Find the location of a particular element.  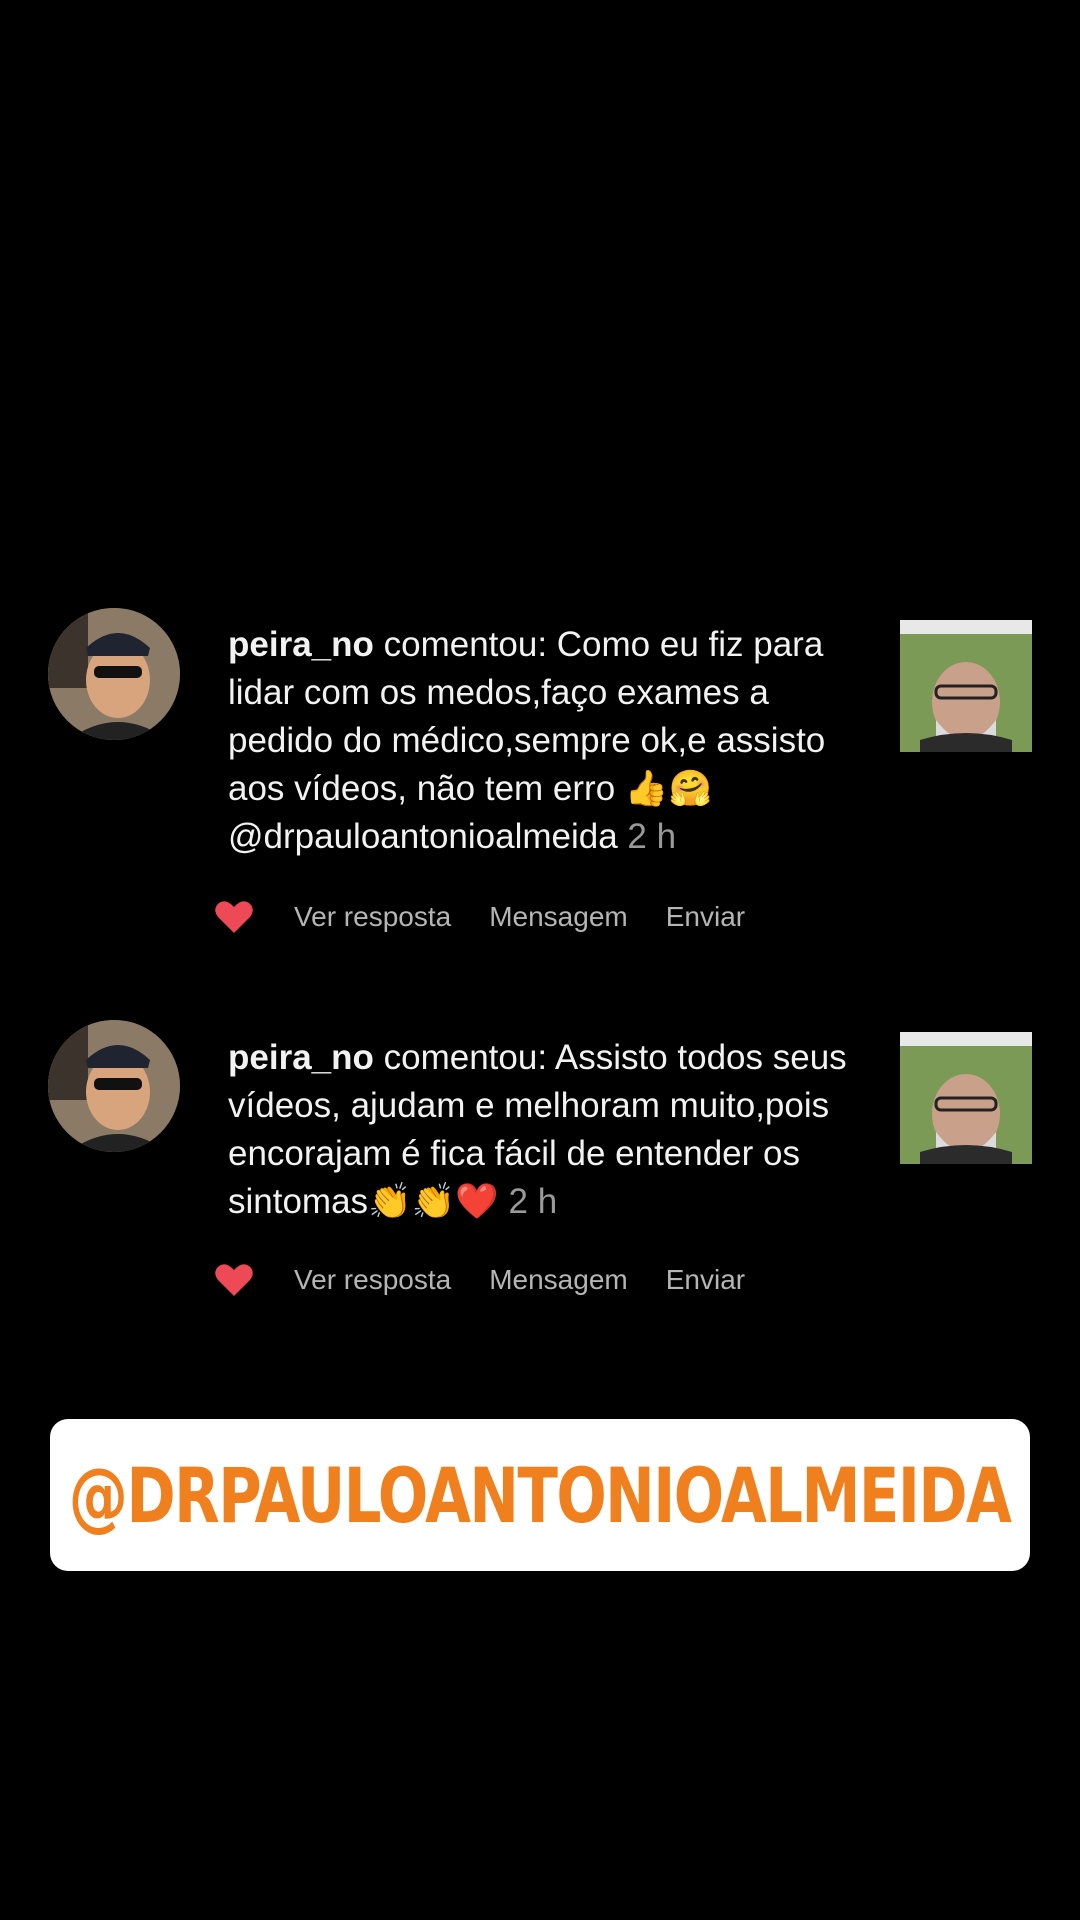

mention-sticker-text: @DRPAULOANTONIOALMEIDA is located at coordinates (540, 1495).